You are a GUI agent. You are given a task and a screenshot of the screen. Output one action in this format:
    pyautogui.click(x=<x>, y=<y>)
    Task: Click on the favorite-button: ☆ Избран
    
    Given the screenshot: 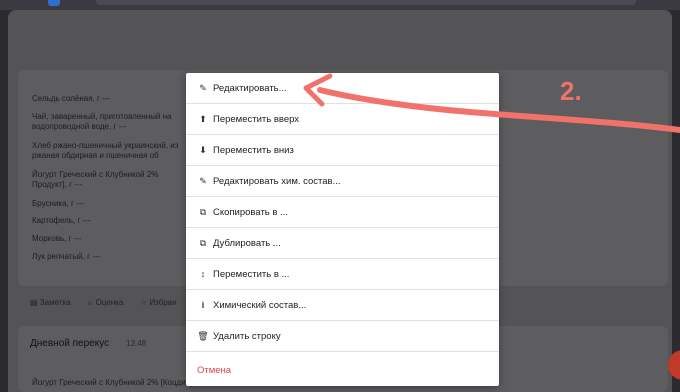 What is the action you would take?
    pyautogui.click(x=158, y=302)
    